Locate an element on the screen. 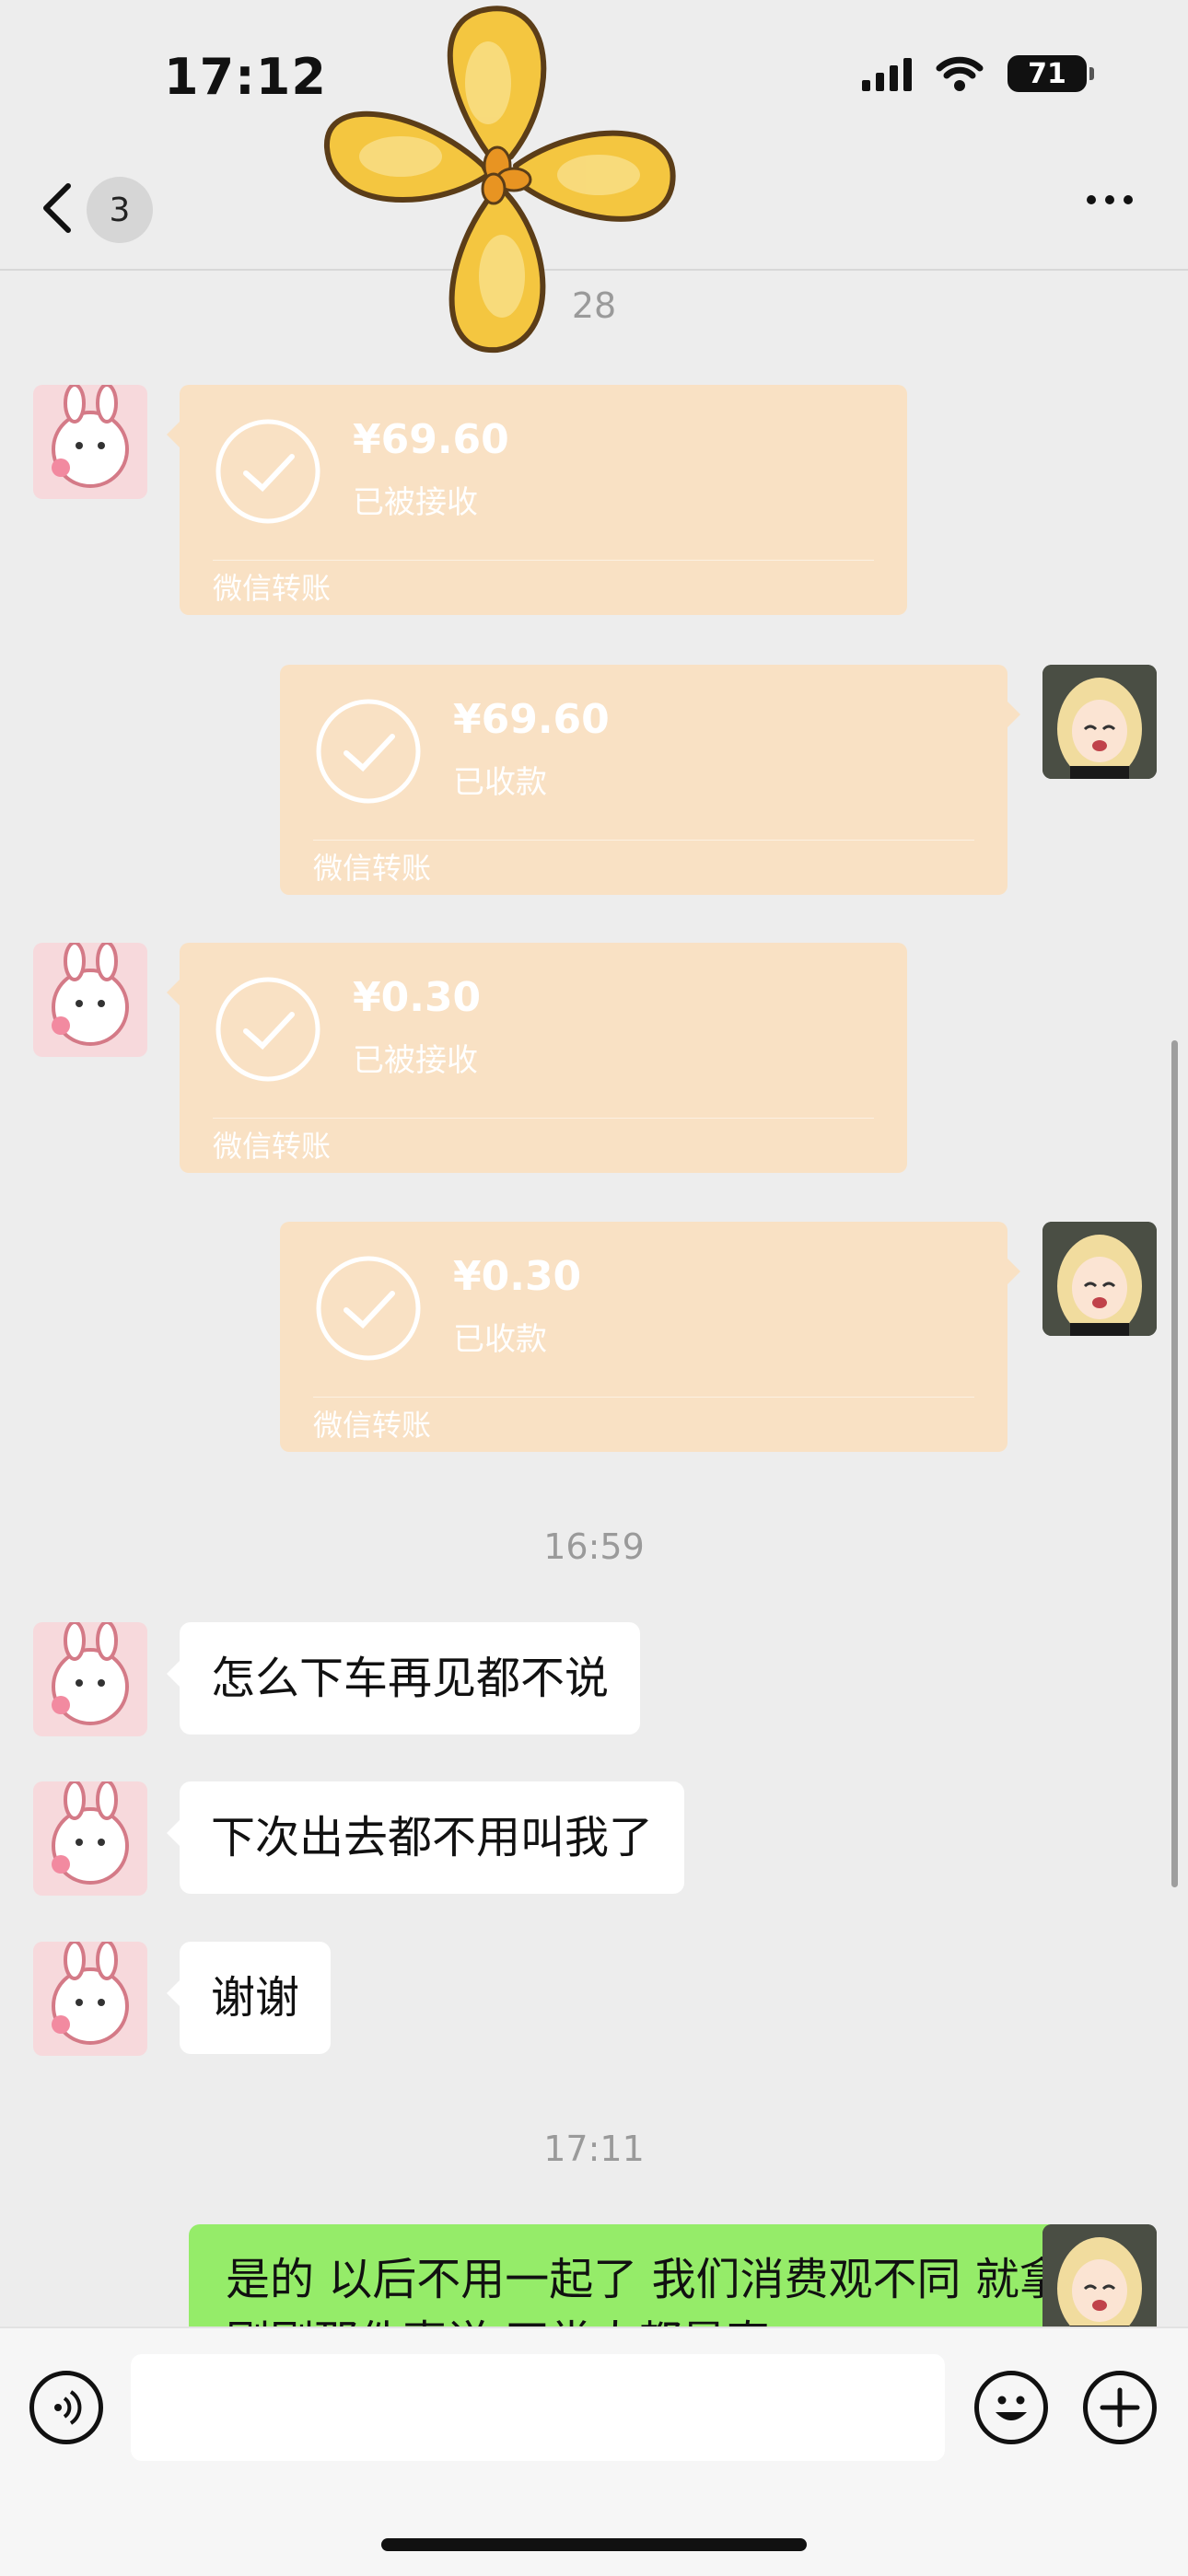 The height and width of the screenshot is (2576, 1188). emoji-button is located at coordinates (1011, 2407).